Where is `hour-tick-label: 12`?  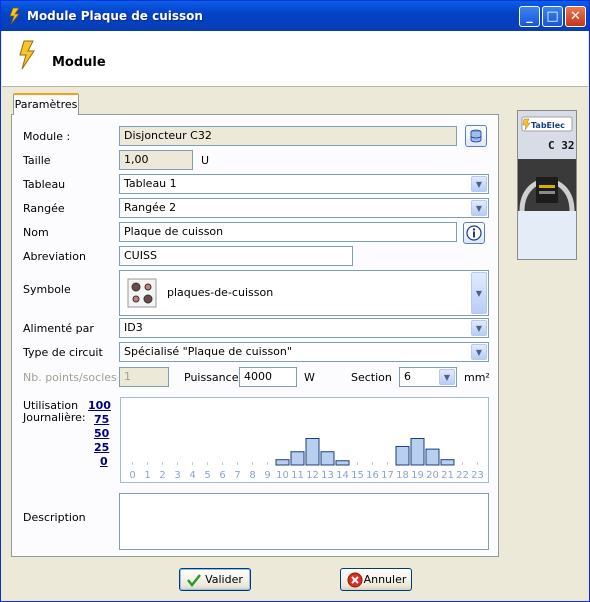
hour-tick-label: 12 is located at coordinates (312, 475).